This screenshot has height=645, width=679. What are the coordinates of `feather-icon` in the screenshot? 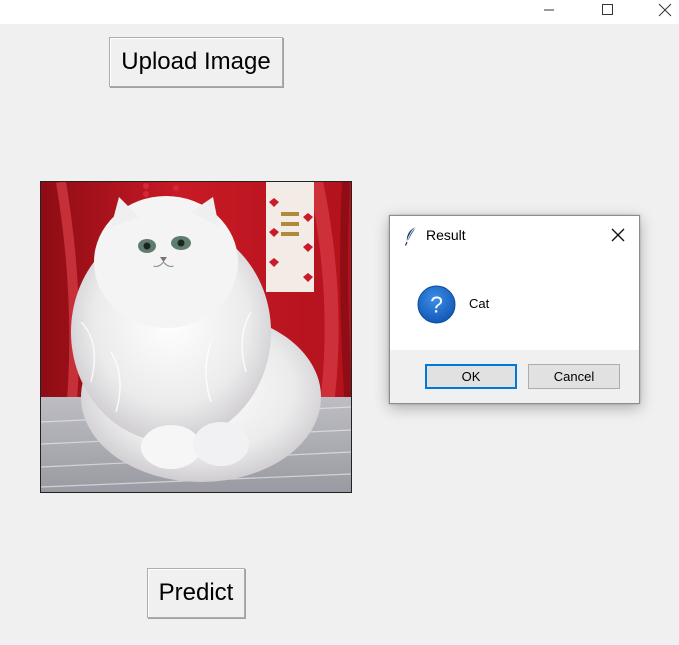 It's located at (410, 236).